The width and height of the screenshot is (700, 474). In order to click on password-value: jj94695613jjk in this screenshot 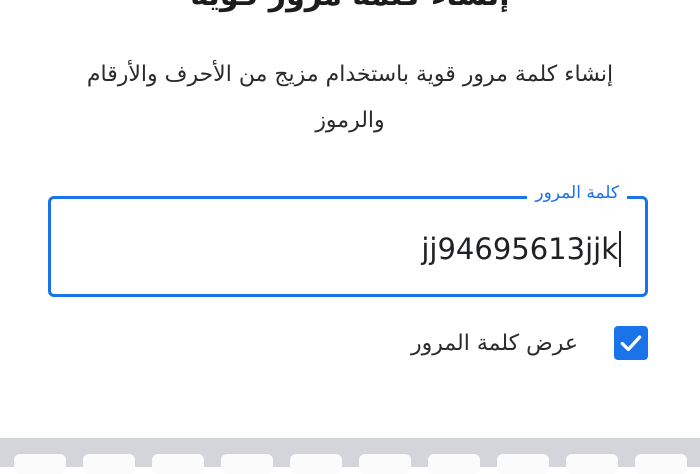, I will do `click(519, 249)`.